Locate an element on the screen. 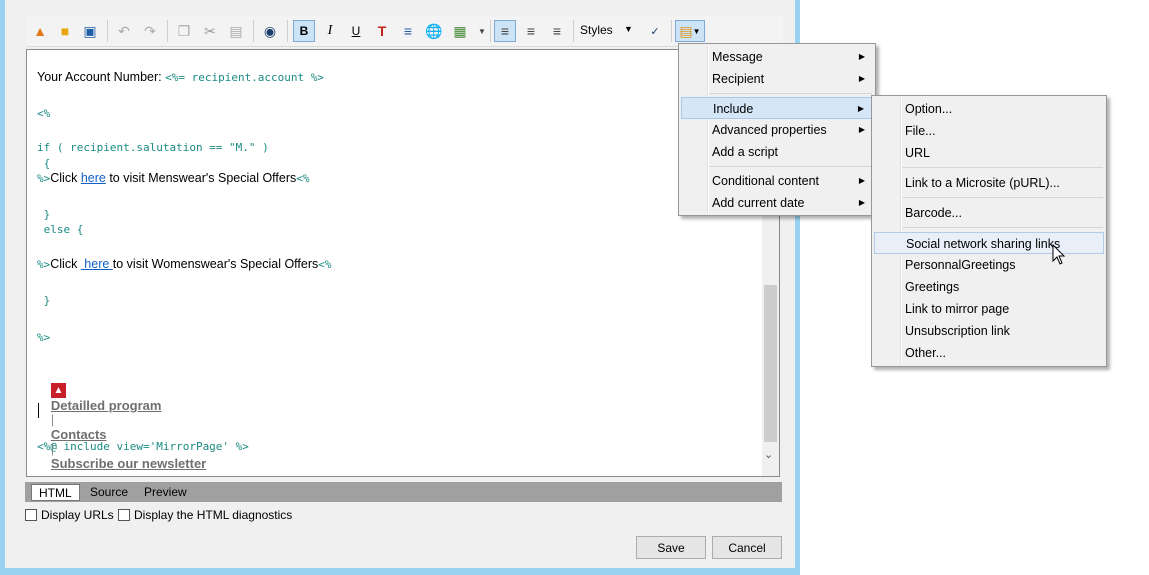  menu-item-label: Message is located at coordinates (737, 57).